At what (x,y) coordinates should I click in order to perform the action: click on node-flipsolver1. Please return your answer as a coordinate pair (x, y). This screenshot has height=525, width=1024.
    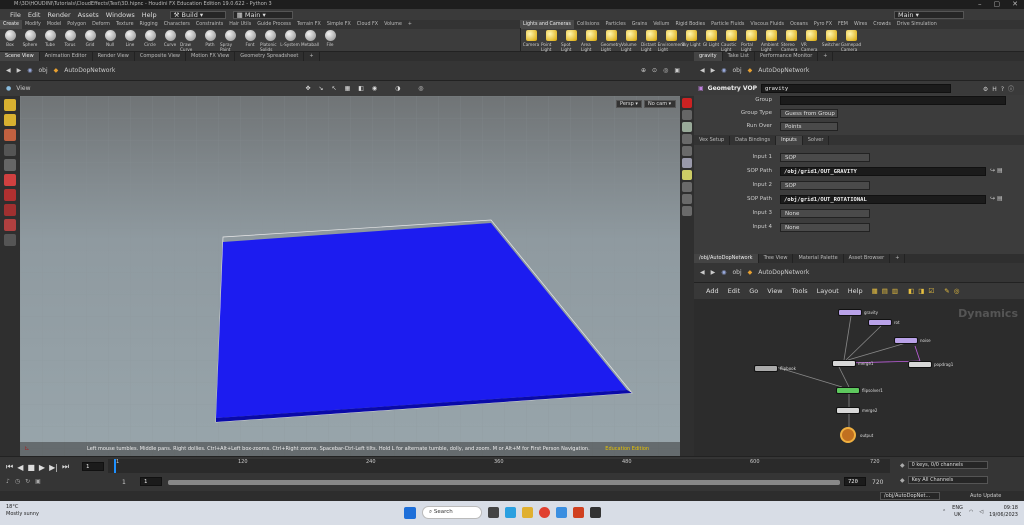
    Looking at the image, I should click on (848, 390).